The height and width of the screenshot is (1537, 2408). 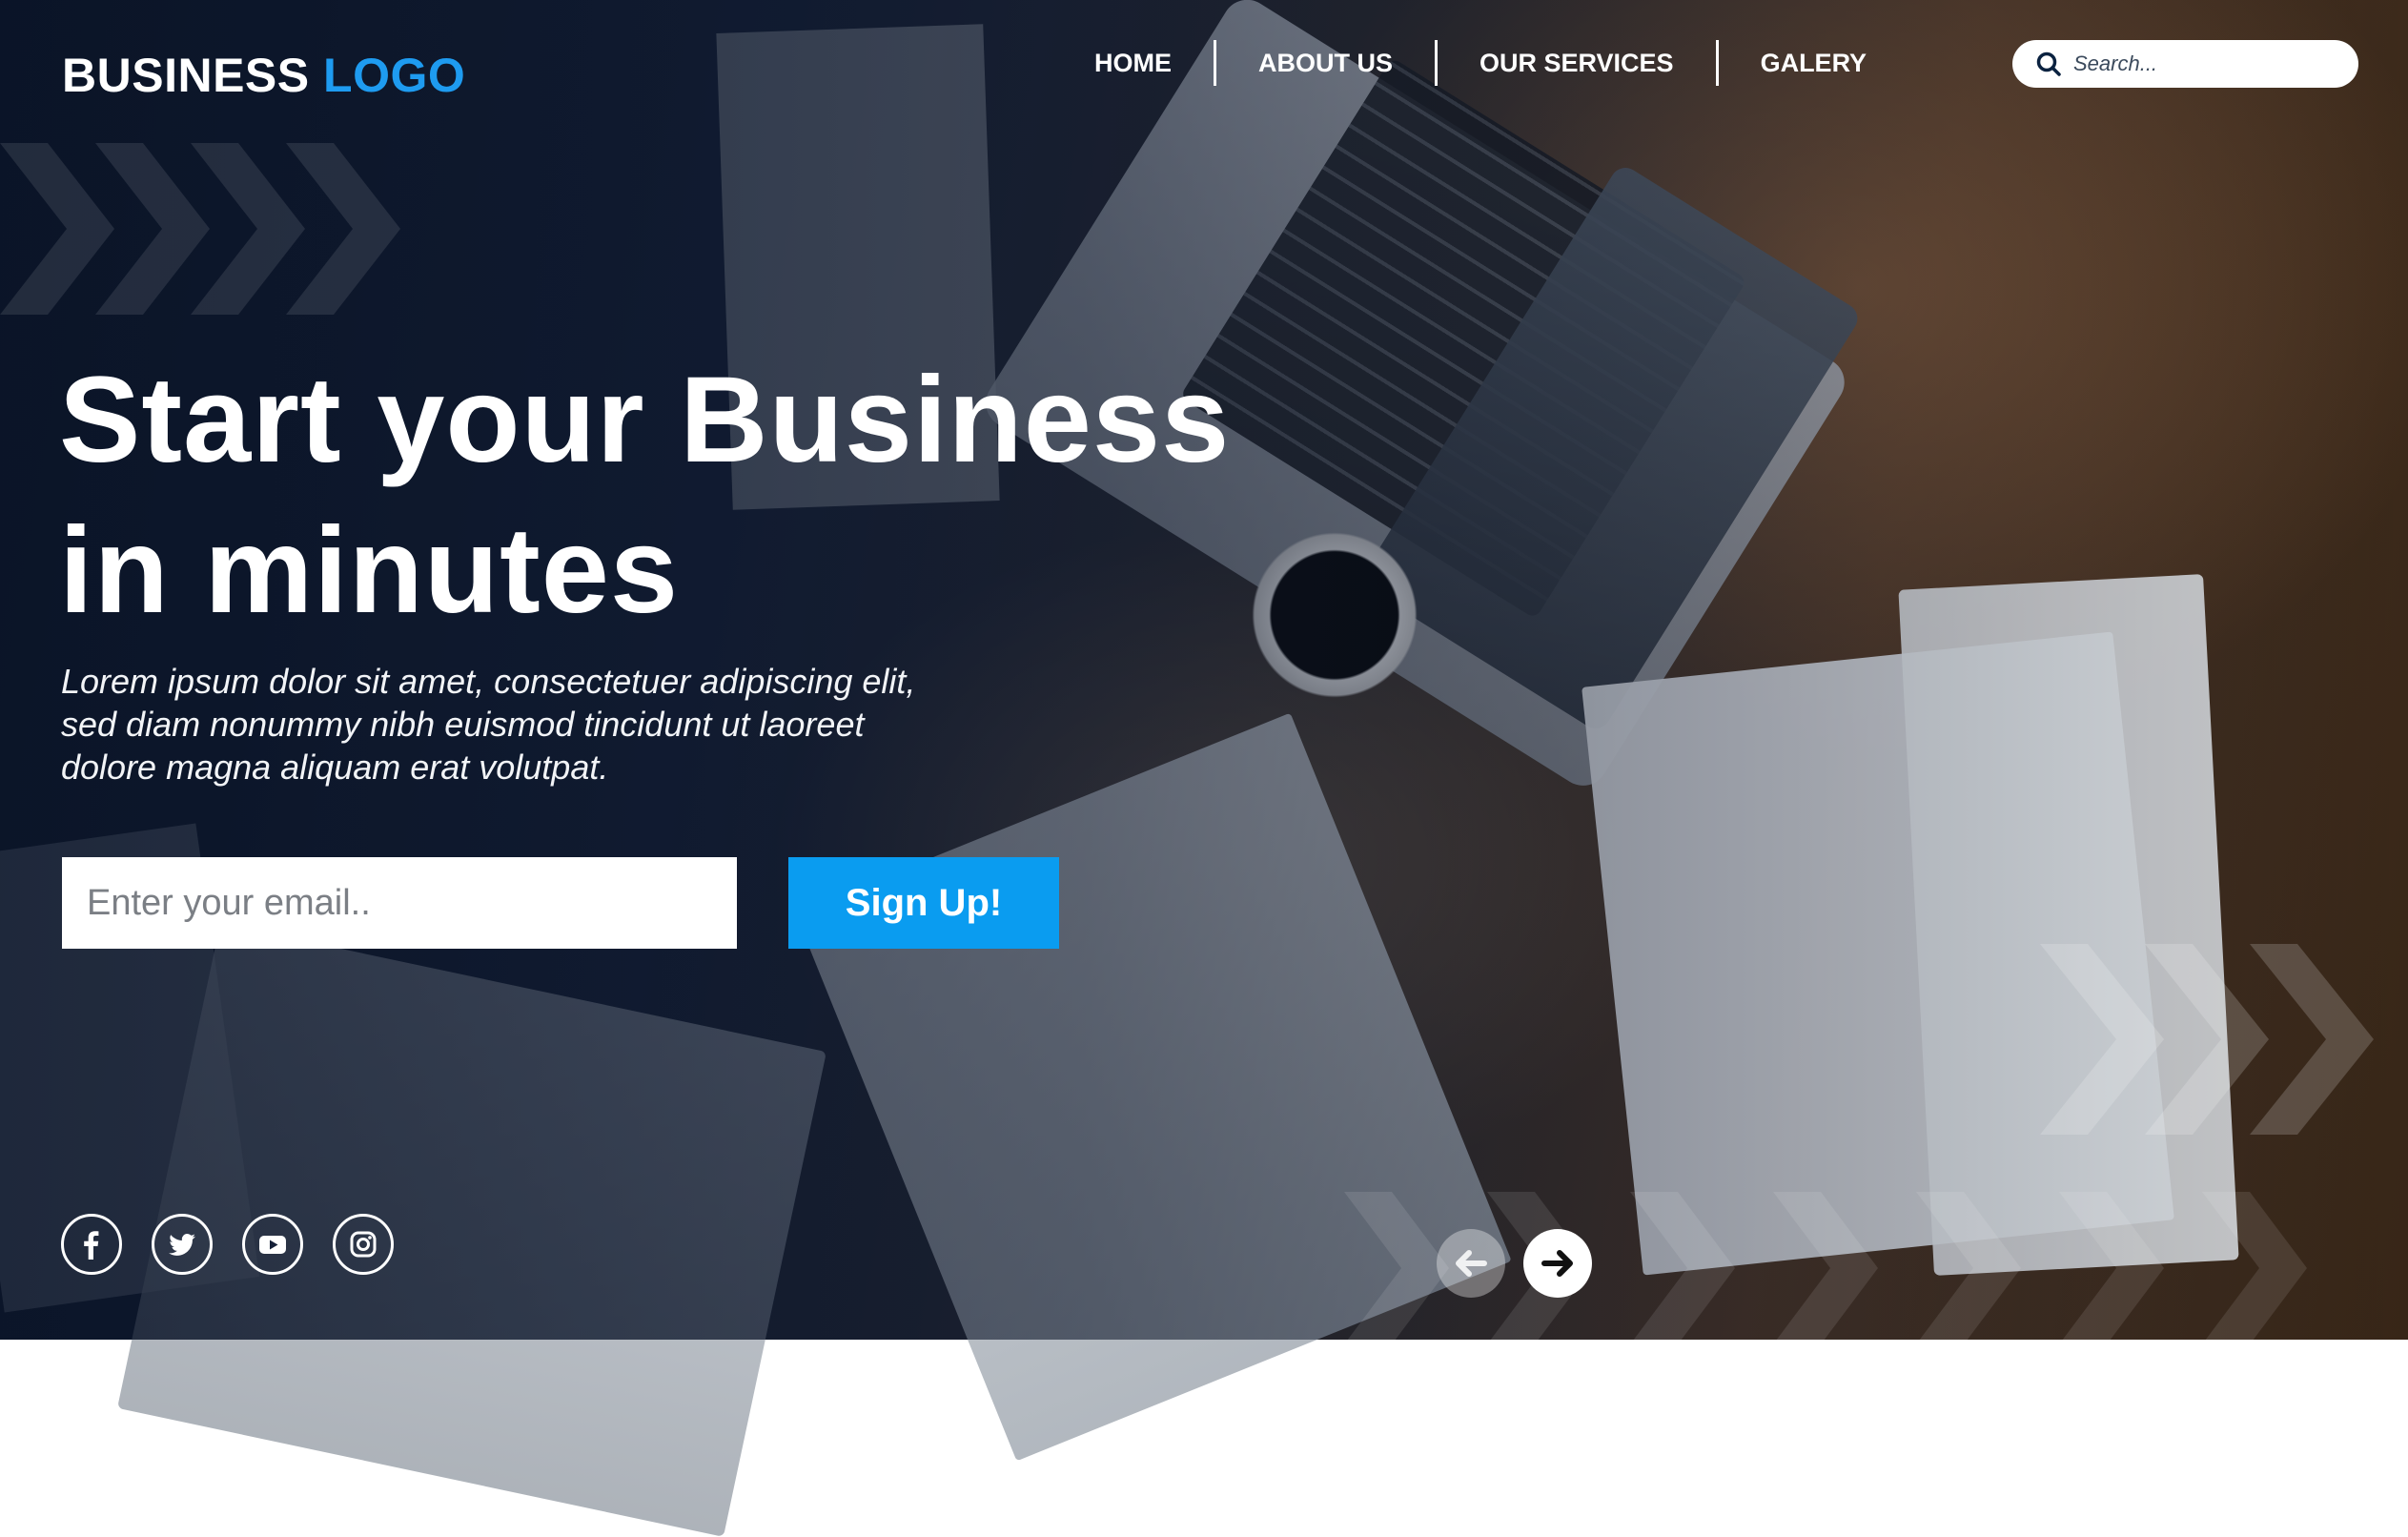 I want to click on twitter-link, so click(x=182, y=1244).